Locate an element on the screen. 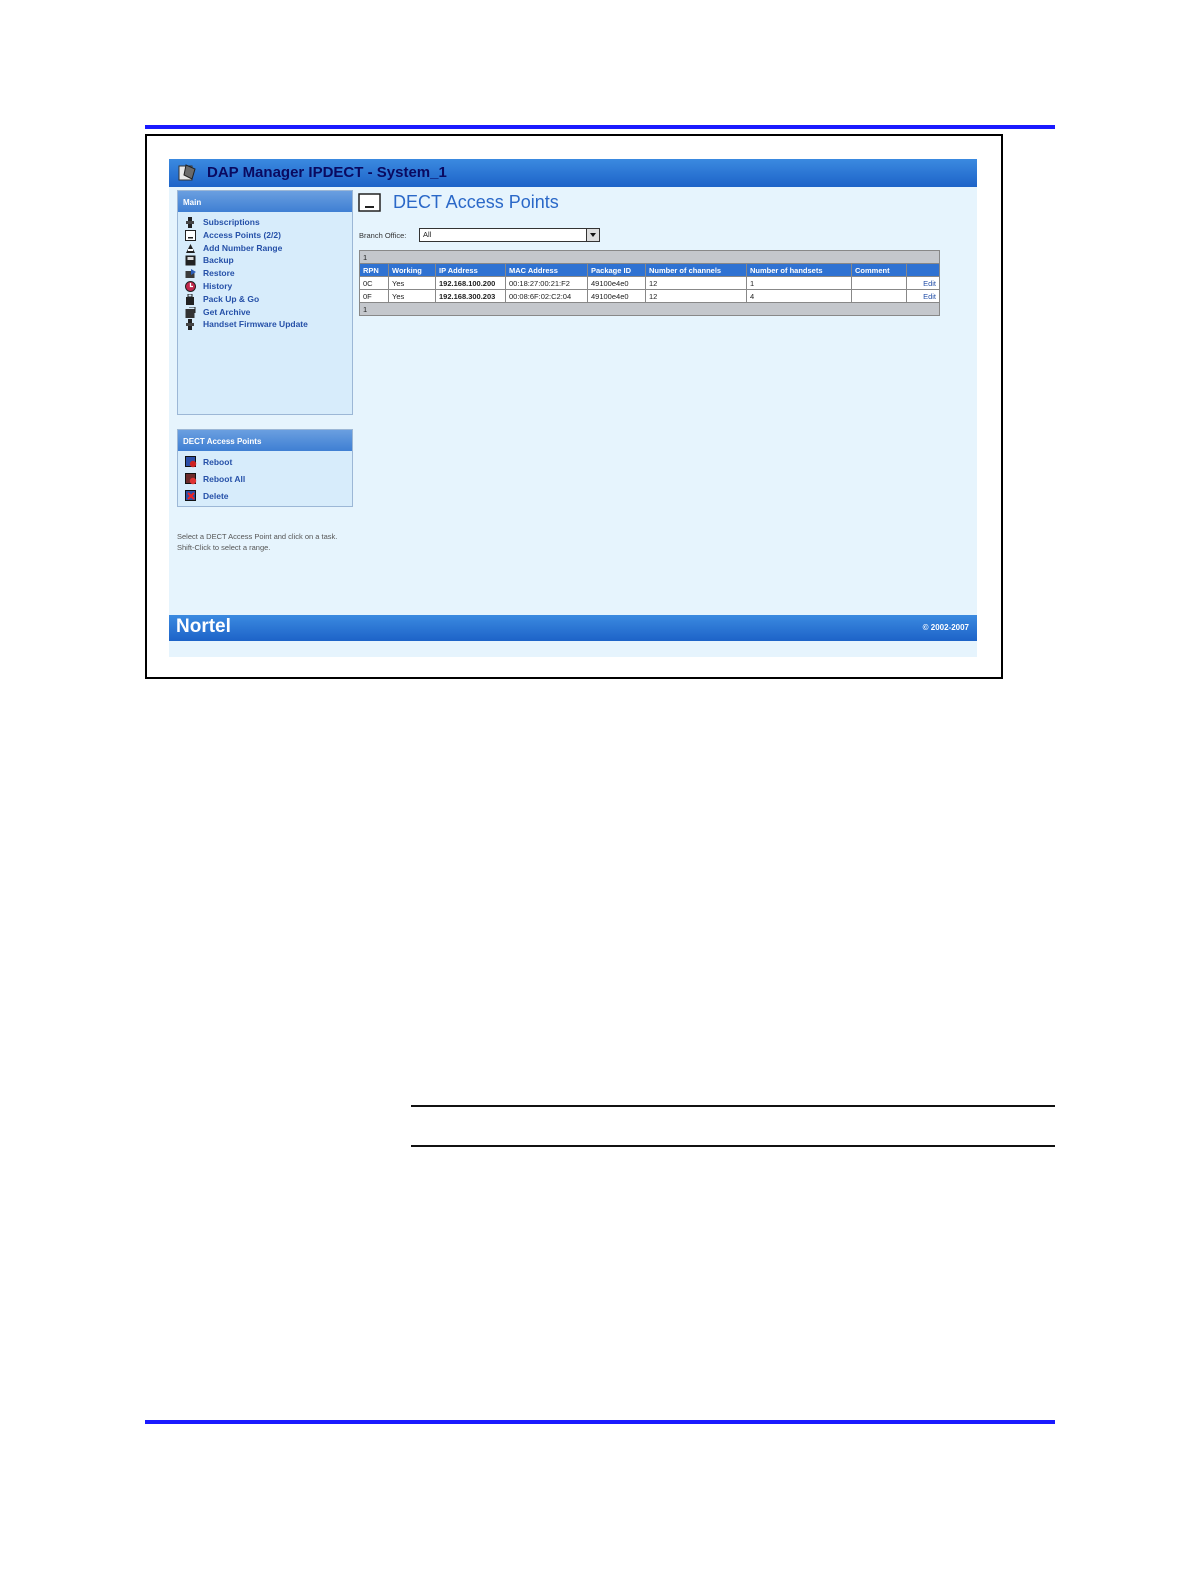  column-header: Working is located at coordinates (412, 270).